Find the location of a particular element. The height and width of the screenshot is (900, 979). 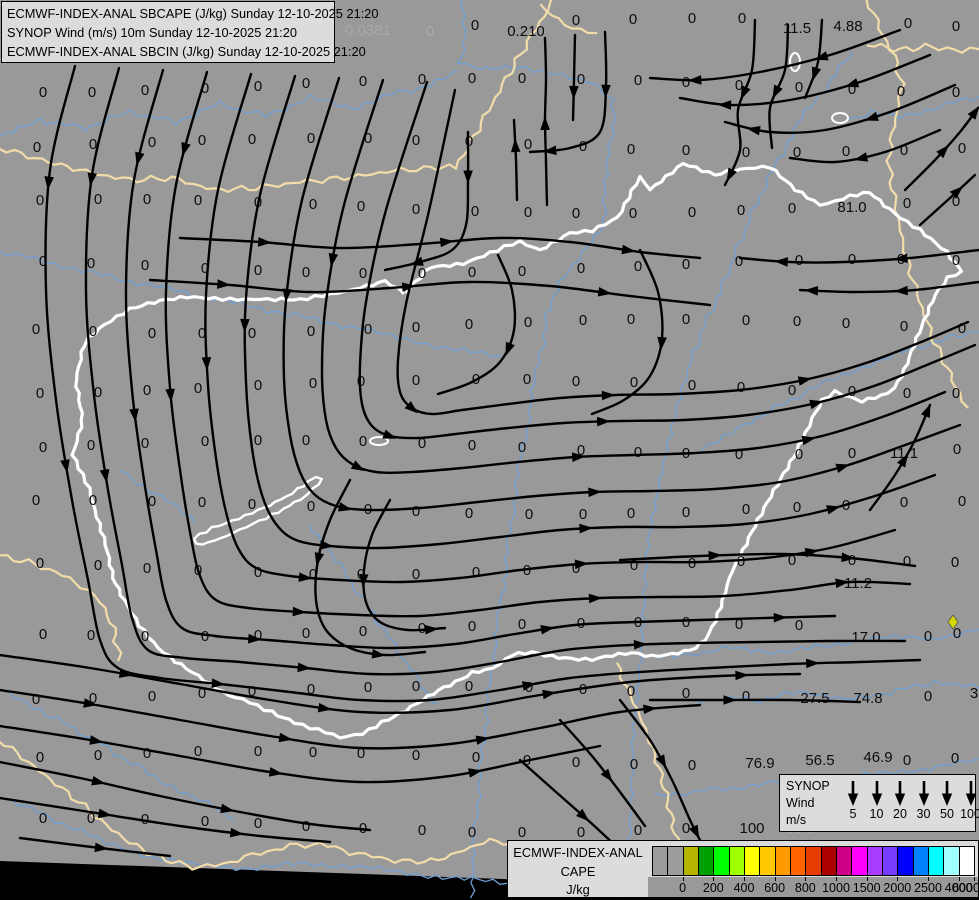

cape-value: 46.9 is located at coordinates (877, 757).